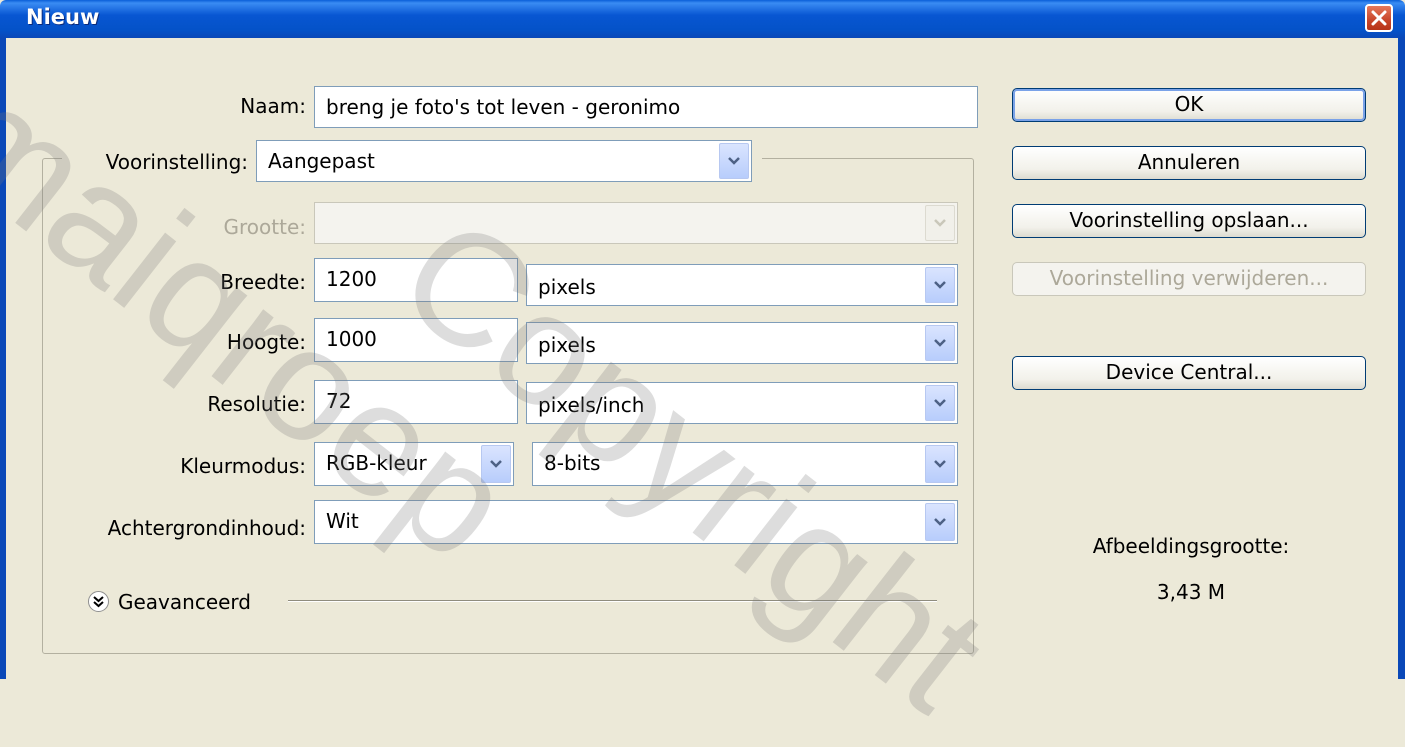  Describe the element at coordinates (256, 404) in the screenshot. I see `resolutie-label: Resolutie:` at that location.